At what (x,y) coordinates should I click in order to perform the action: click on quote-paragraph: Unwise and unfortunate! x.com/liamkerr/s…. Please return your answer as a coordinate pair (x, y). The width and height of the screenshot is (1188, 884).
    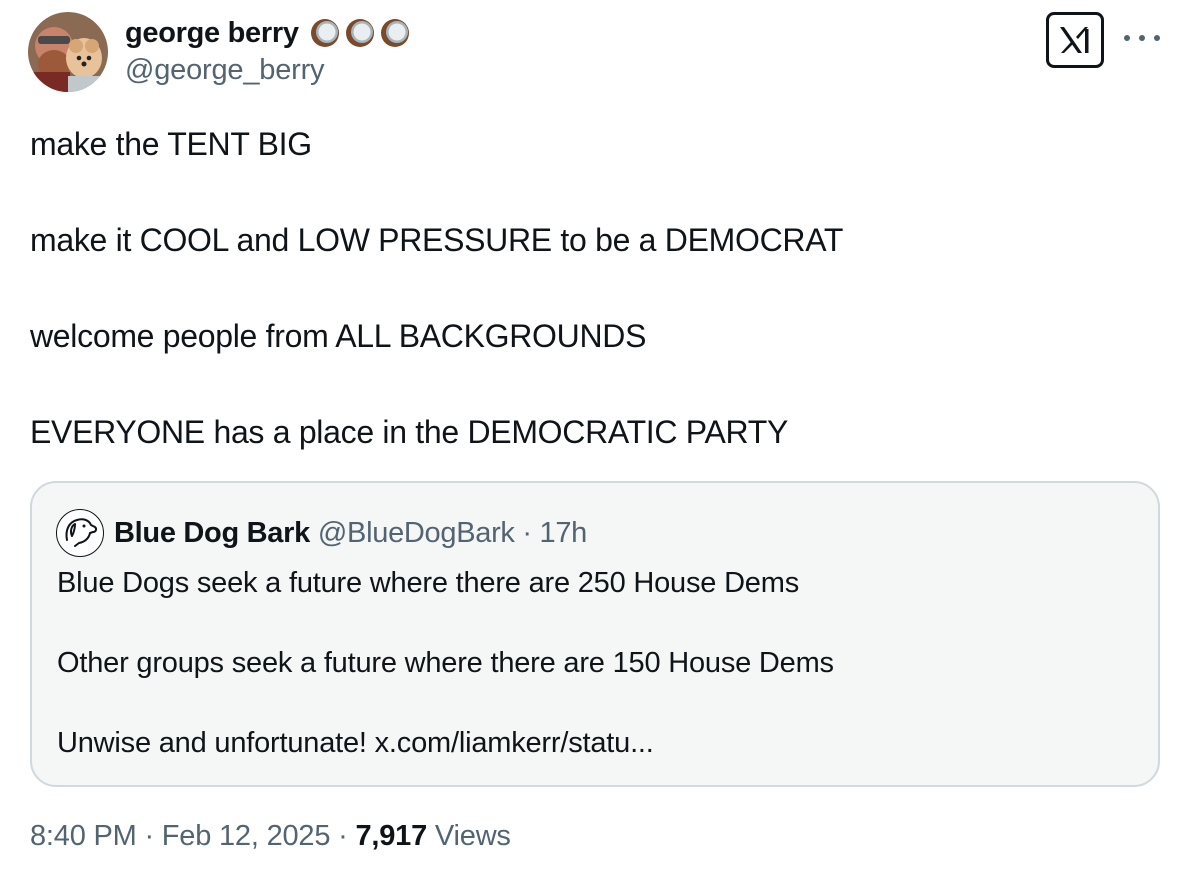
    Looking at the image, I should click on (355, 743).